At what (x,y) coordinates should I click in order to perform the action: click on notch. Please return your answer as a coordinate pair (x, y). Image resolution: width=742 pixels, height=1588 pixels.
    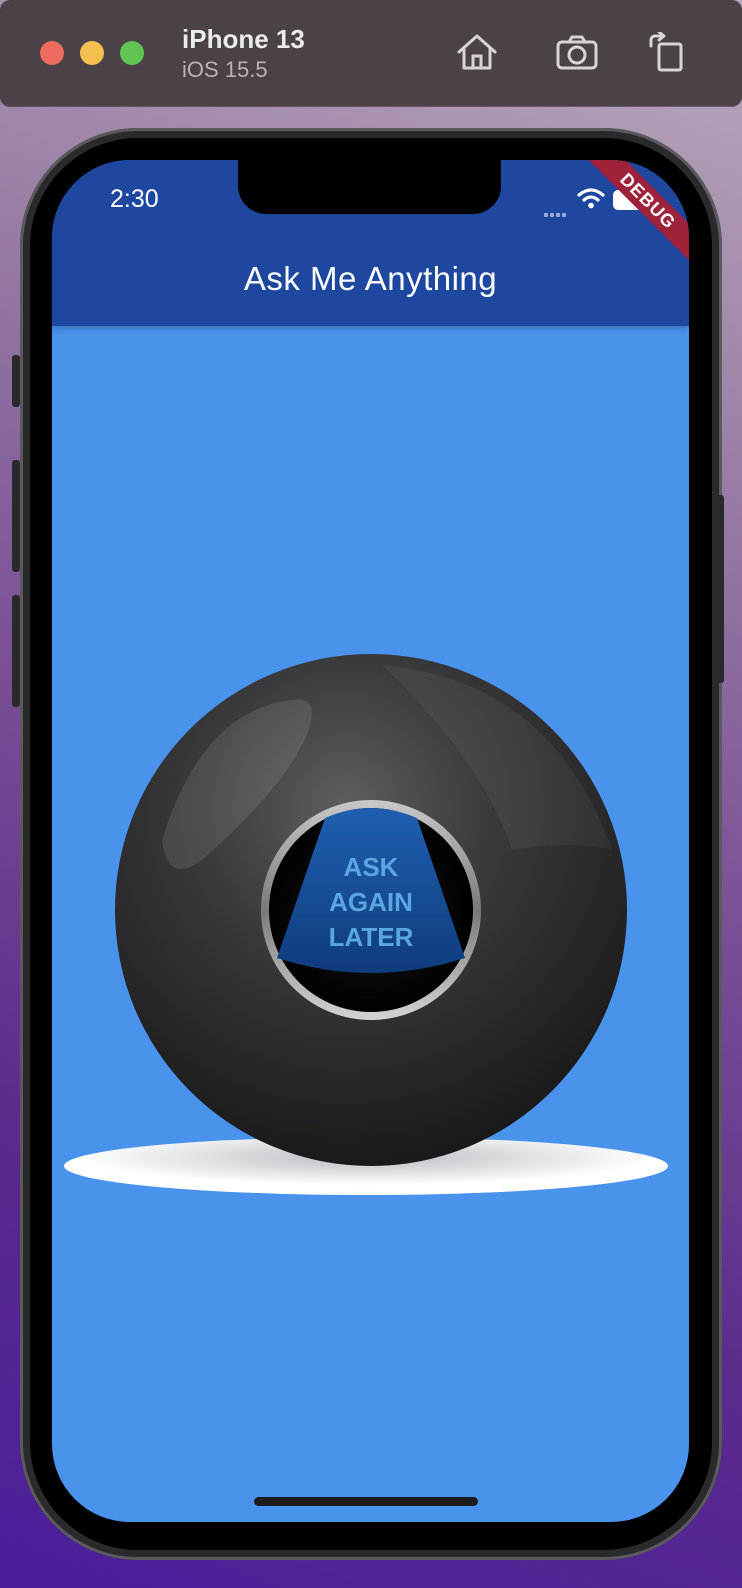
    Looking at the image, I should click on (369, 187).